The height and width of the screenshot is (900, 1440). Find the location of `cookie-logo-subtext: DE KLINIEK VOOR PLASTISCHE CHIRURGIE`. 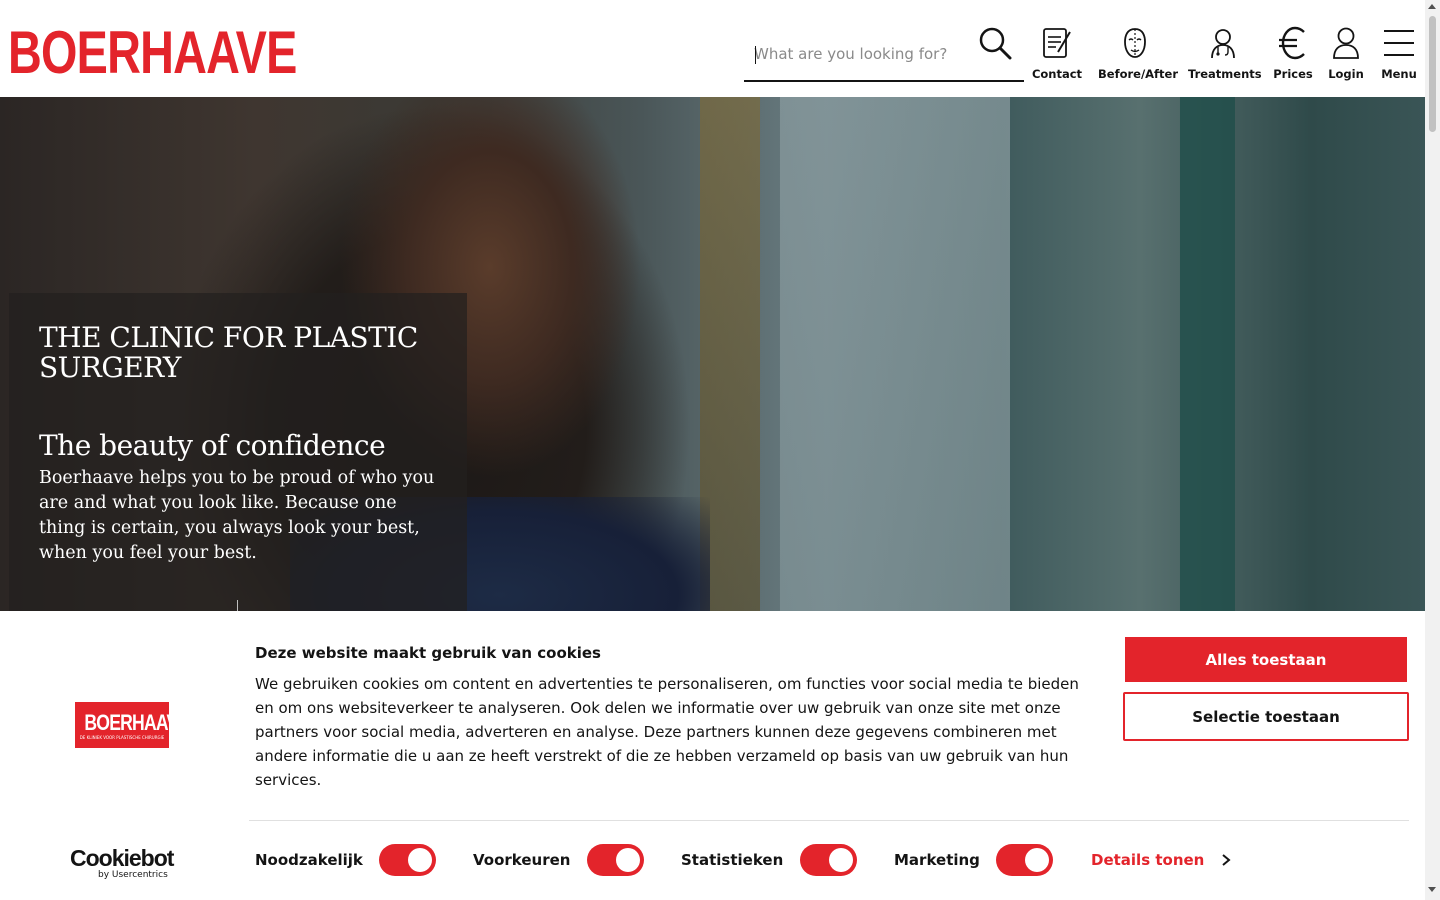

cookie-logo-subtext: DE KLINIEK VOOR PLASTISCHE CHIRURGIE is located at coordinates (122, 737).